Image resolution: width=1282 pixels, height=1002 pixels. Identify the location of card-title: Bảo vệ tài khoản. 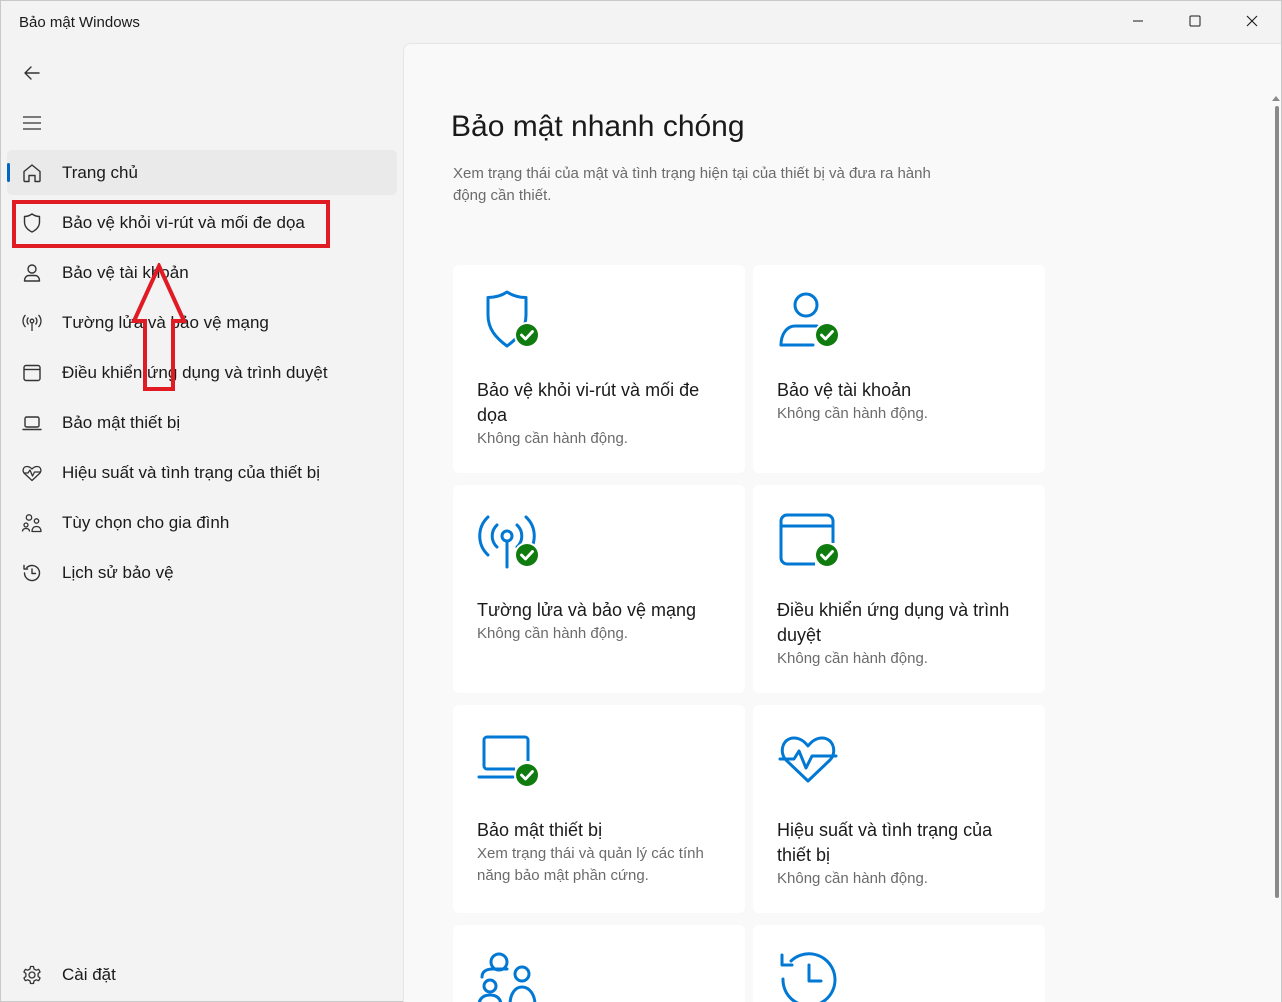
(844, 390).